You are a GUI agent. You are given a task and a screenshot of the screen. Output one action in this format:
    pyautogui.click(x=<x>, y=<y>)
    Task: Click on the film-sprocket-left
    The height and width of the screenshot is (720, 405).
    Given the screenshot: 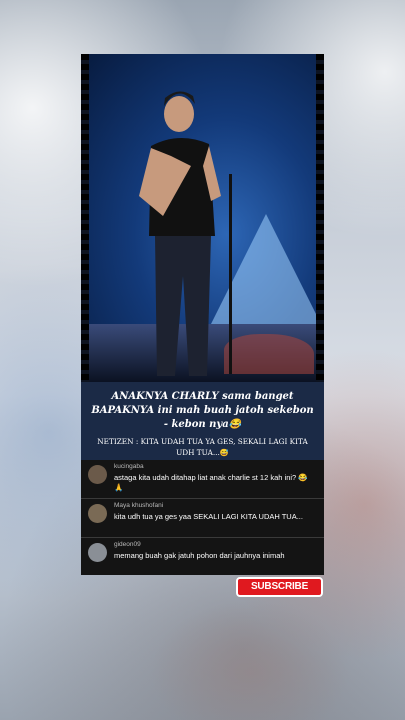 What is the action you would take?
    pyautogui.click(x=85, y=218)
    